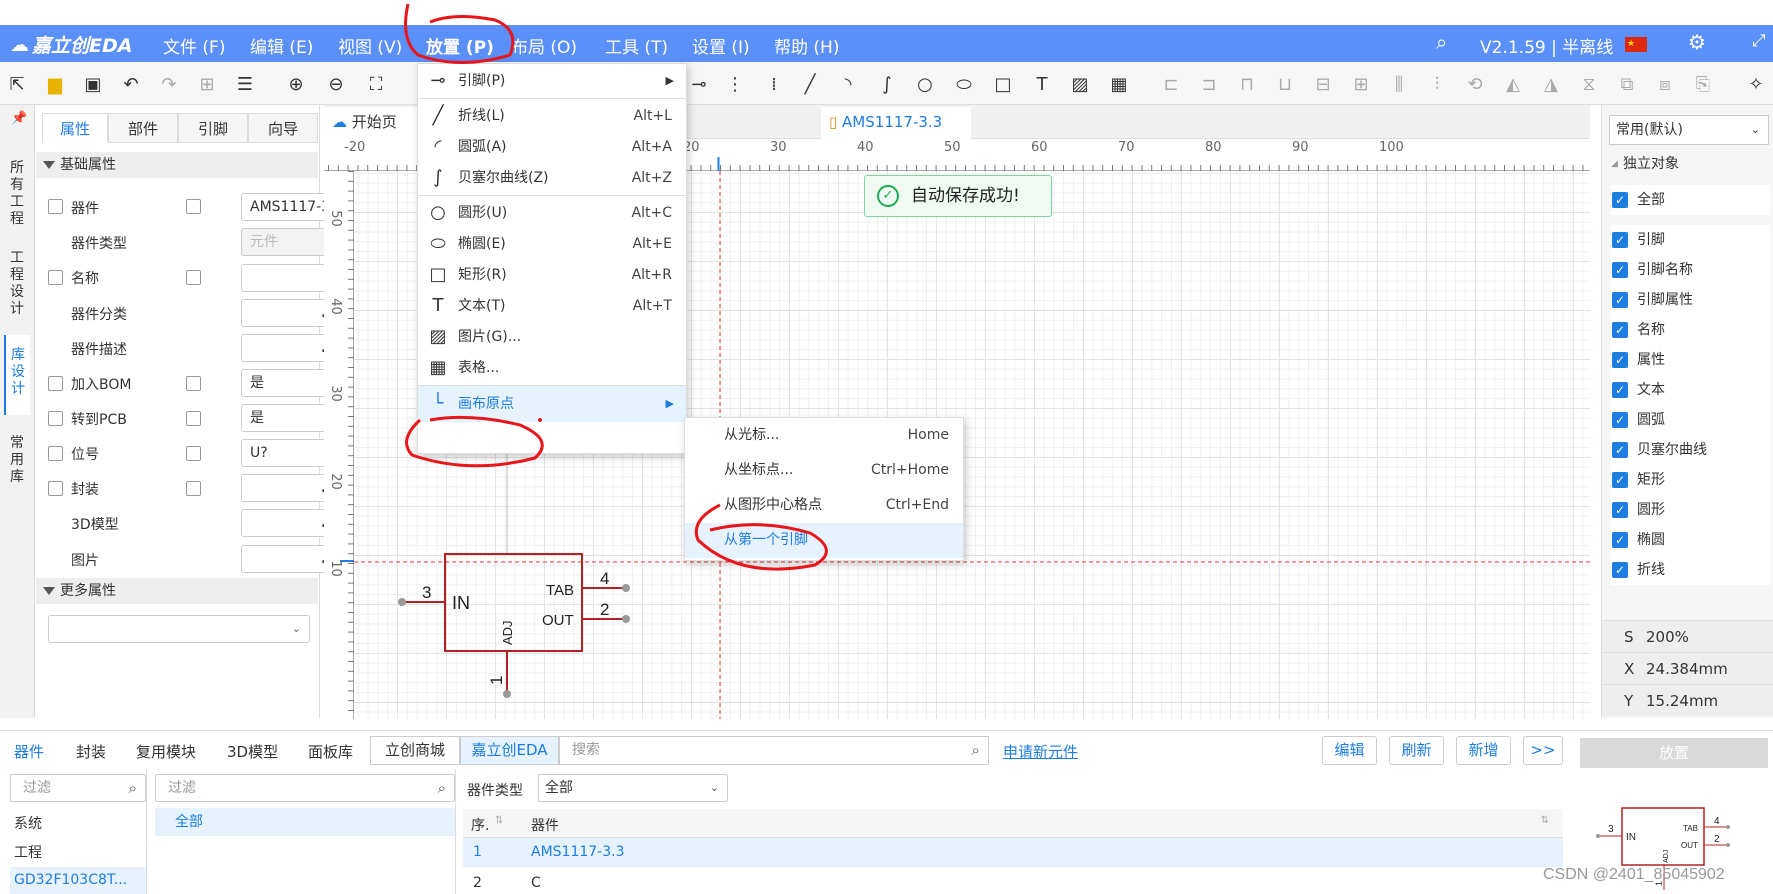  I want to click on tree-item-project: 工程, so click(28, 852).